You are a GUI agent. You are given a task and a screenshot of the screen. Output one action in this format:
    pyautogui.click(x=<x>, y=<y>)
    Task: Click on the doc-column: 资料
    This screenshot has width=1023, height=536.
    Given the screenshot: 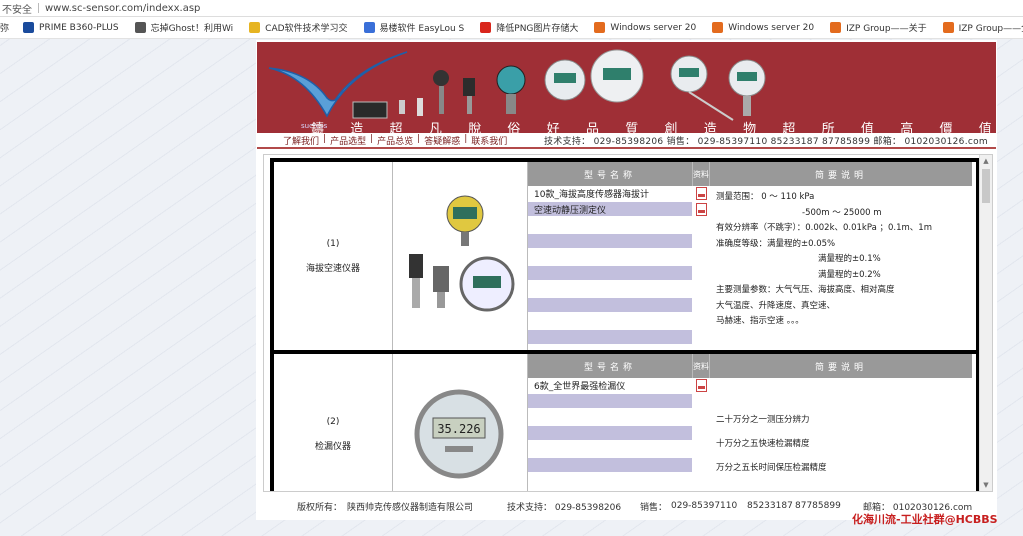 What is the action you would take?
    pyautogui.click(x=701, y=256)
    